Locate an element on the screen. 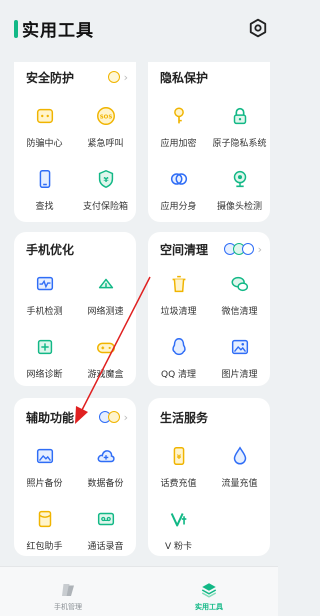 The height and width of the screenshot is (616, 320). tool-label: 照片备份 is located at coordinates (44, 484).